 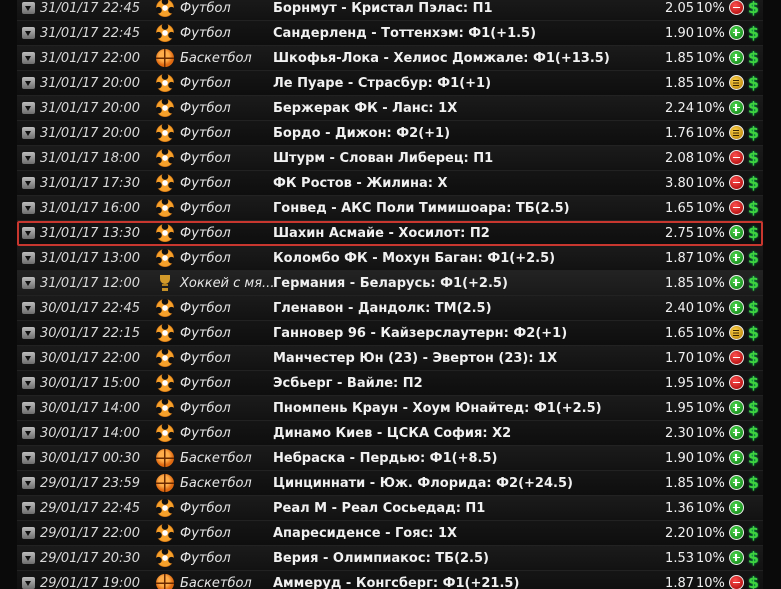 What do you see at coordinates (365, 533) in the screenshot?
I see `bet-event: Апаресиденсе - Гояс: 1Х` at bounding box center [365, 533].